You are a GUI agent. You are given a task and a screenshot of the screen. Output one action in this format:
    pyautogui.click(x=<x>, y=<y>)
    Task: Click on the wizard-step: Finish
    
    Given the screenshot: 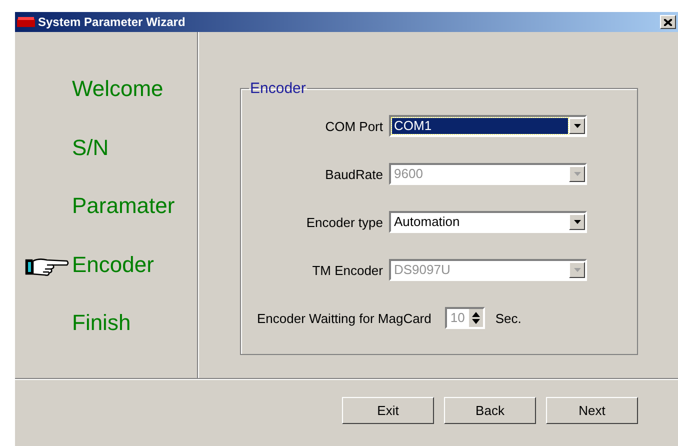 What is the action you would take?
    pyautogui.click(x=101, y=323)
    